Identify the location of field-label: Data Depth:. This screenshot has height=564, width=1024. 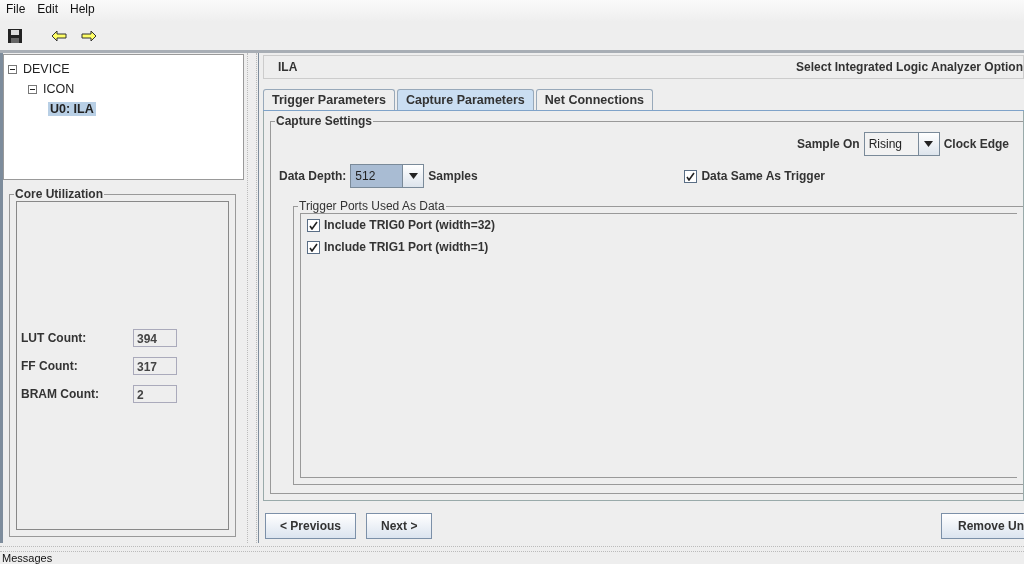
(313, 176).